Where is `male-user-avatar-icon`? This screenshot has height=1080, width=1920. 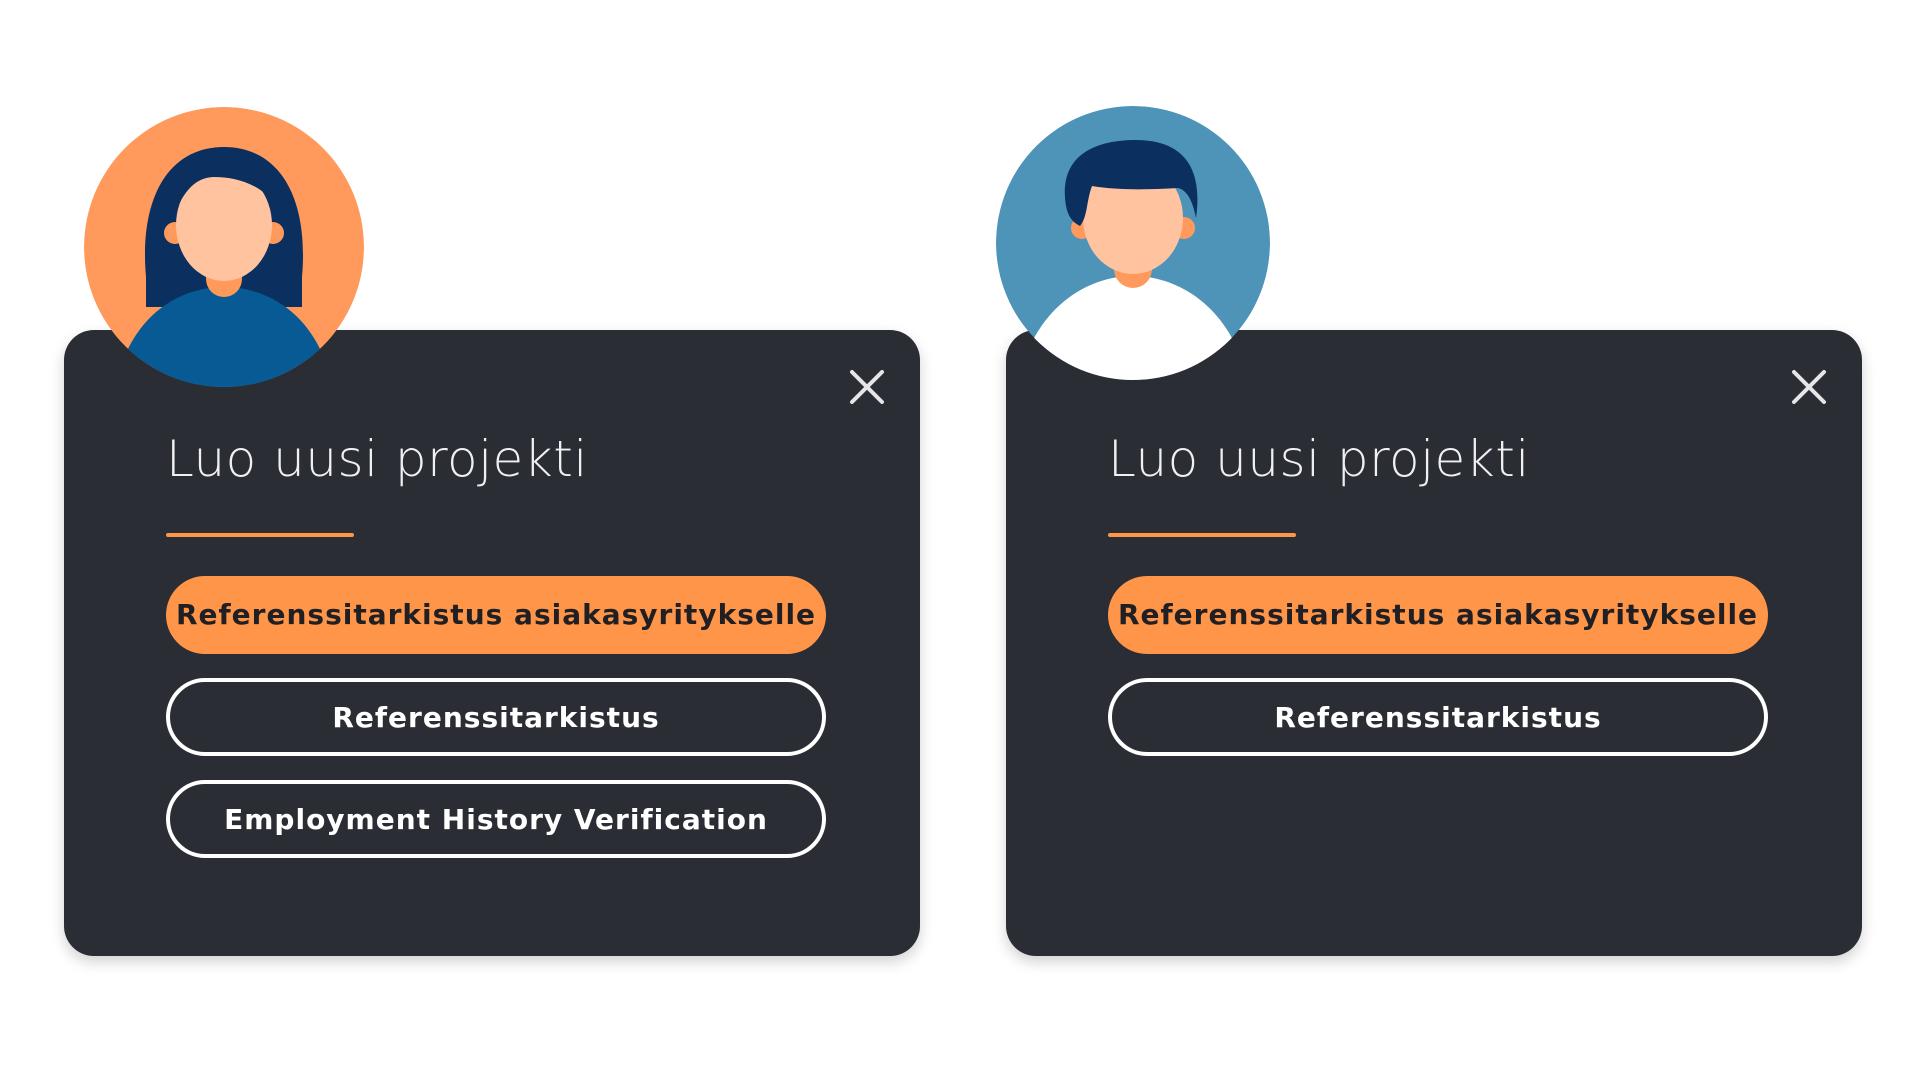
male-user-avatar-icon is located at coordinates (1133, 243).